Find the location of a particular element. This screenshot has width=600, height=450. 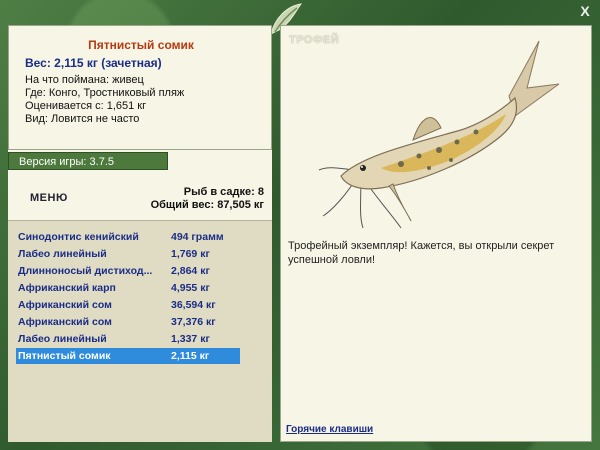

fish-weight: Вес: 2,115 кг (зачетная) is located at coordinates (93, 63).